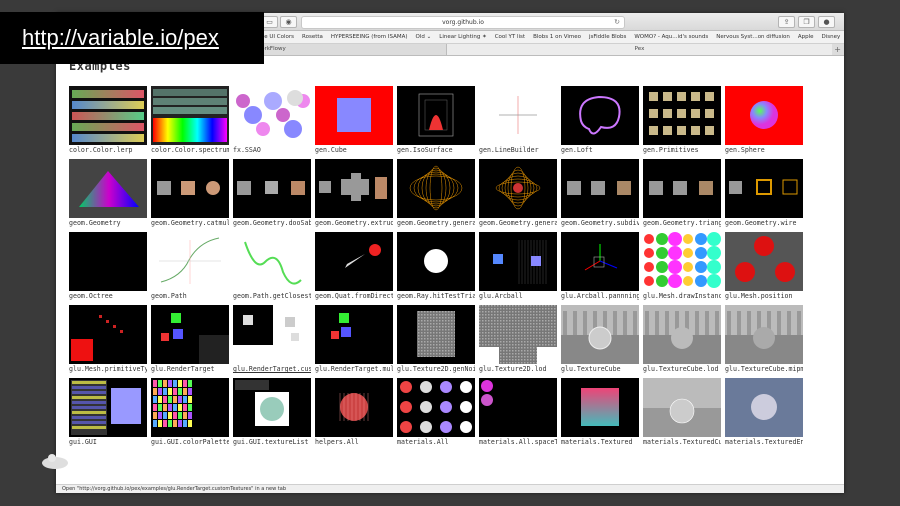  What do you see at coordinates (108, 150) in the screenshot?
I see `example-link: color.Color.lerp` at bounding box center [108, 150].